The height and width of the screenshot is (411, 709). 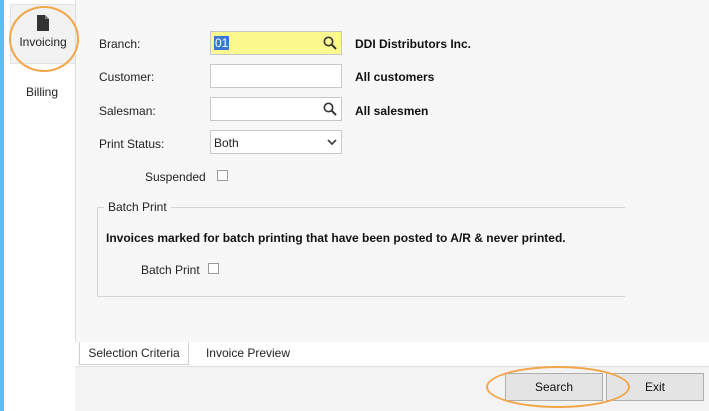 What do you see at coordinates (43, 23) in the screenshot?
I see `document-icon` at bounding box center [43, 23].